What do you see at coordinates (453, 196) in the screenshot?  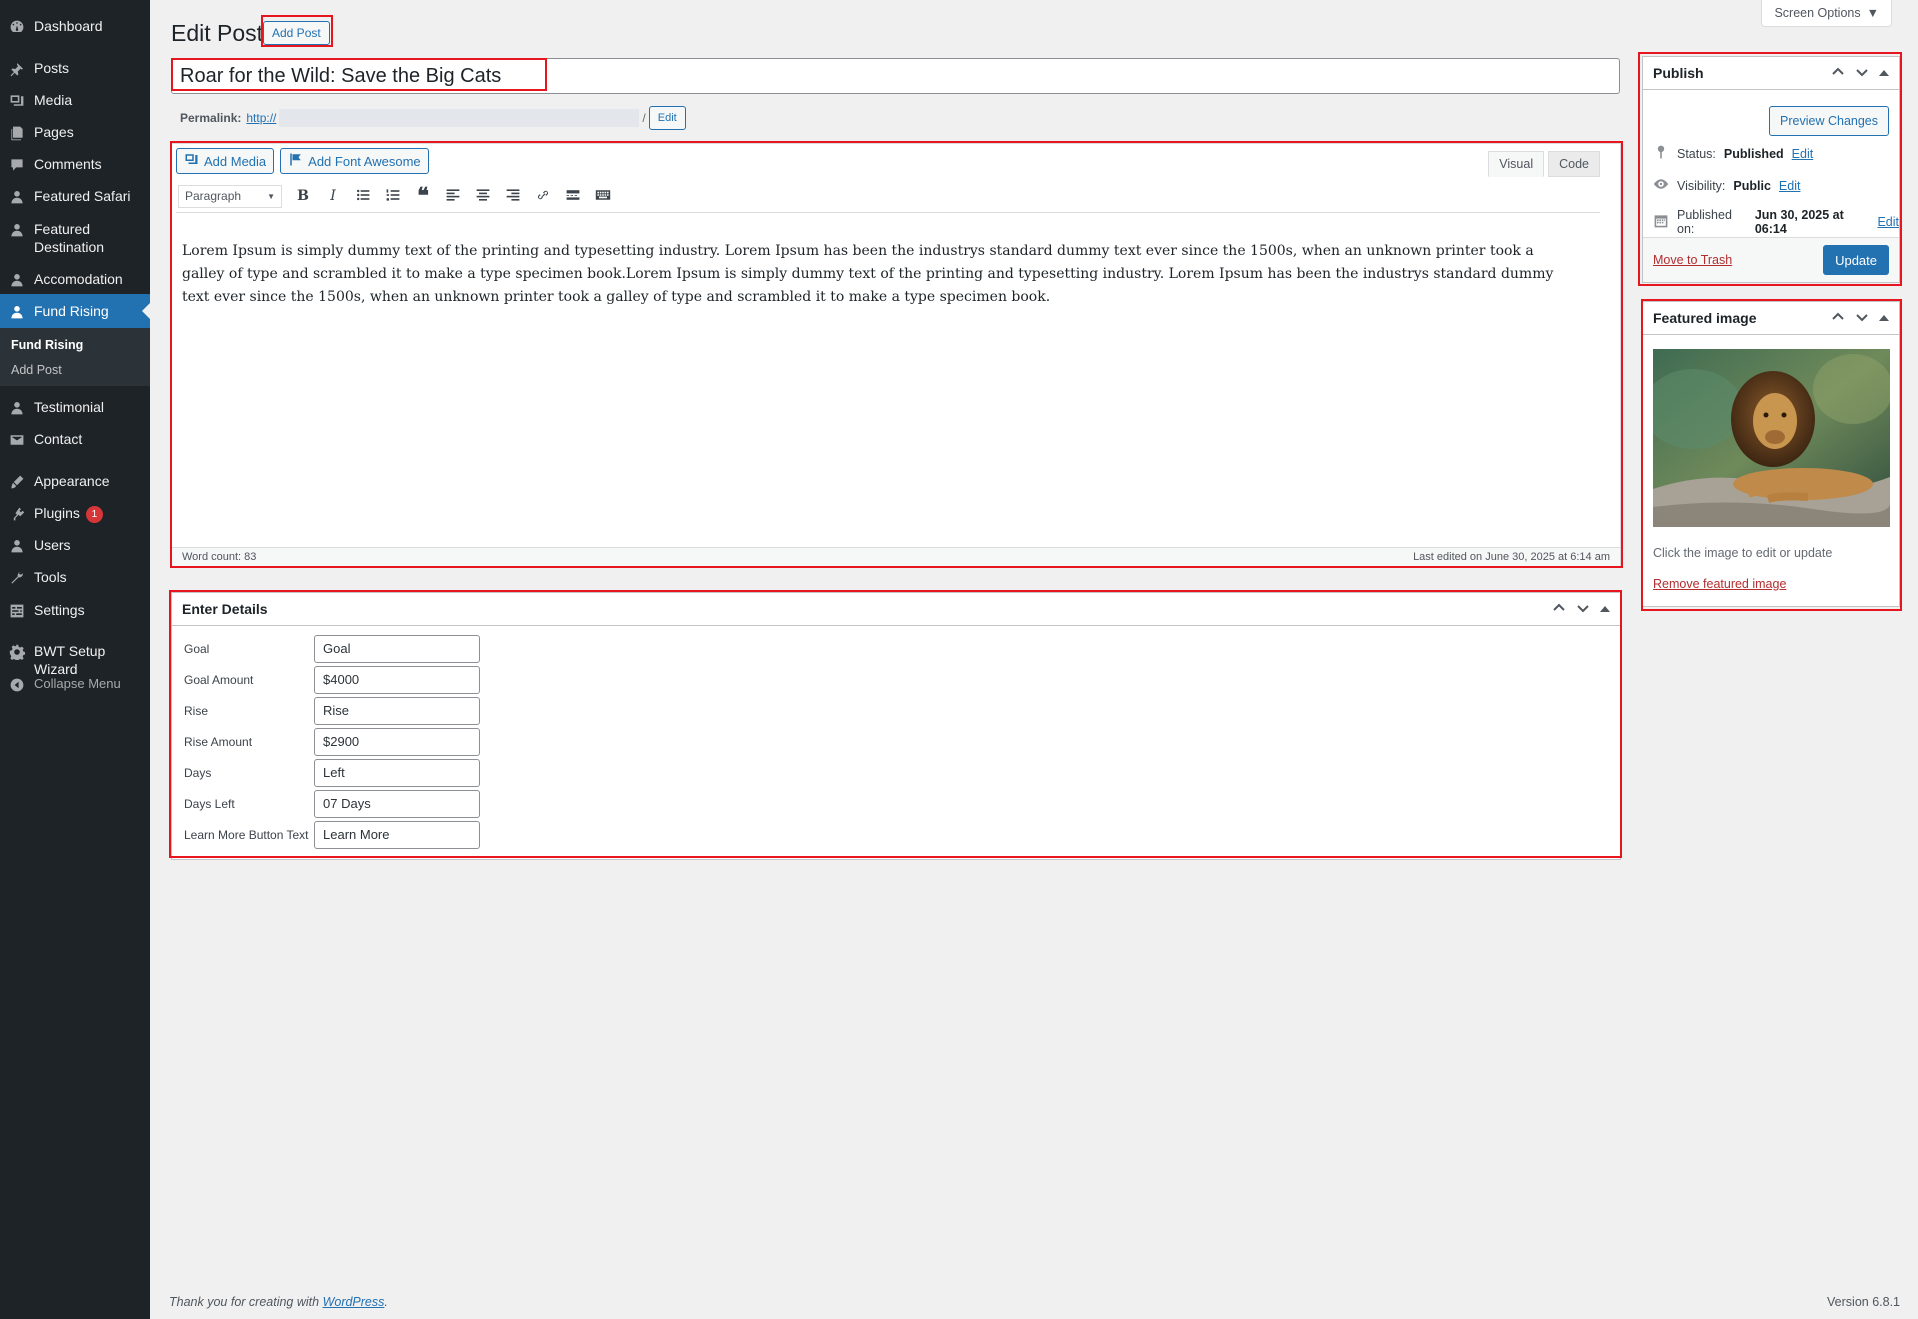 I see `align-left-button` at bounding box center [453, 196].